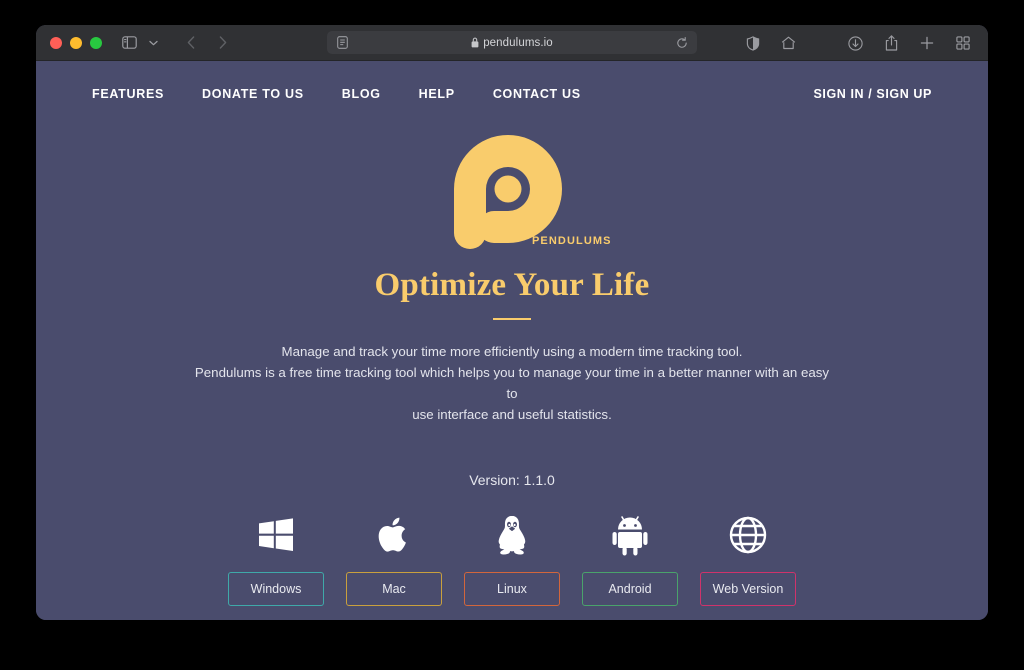  I want to click on navigation-arrows, so click(207, 43).